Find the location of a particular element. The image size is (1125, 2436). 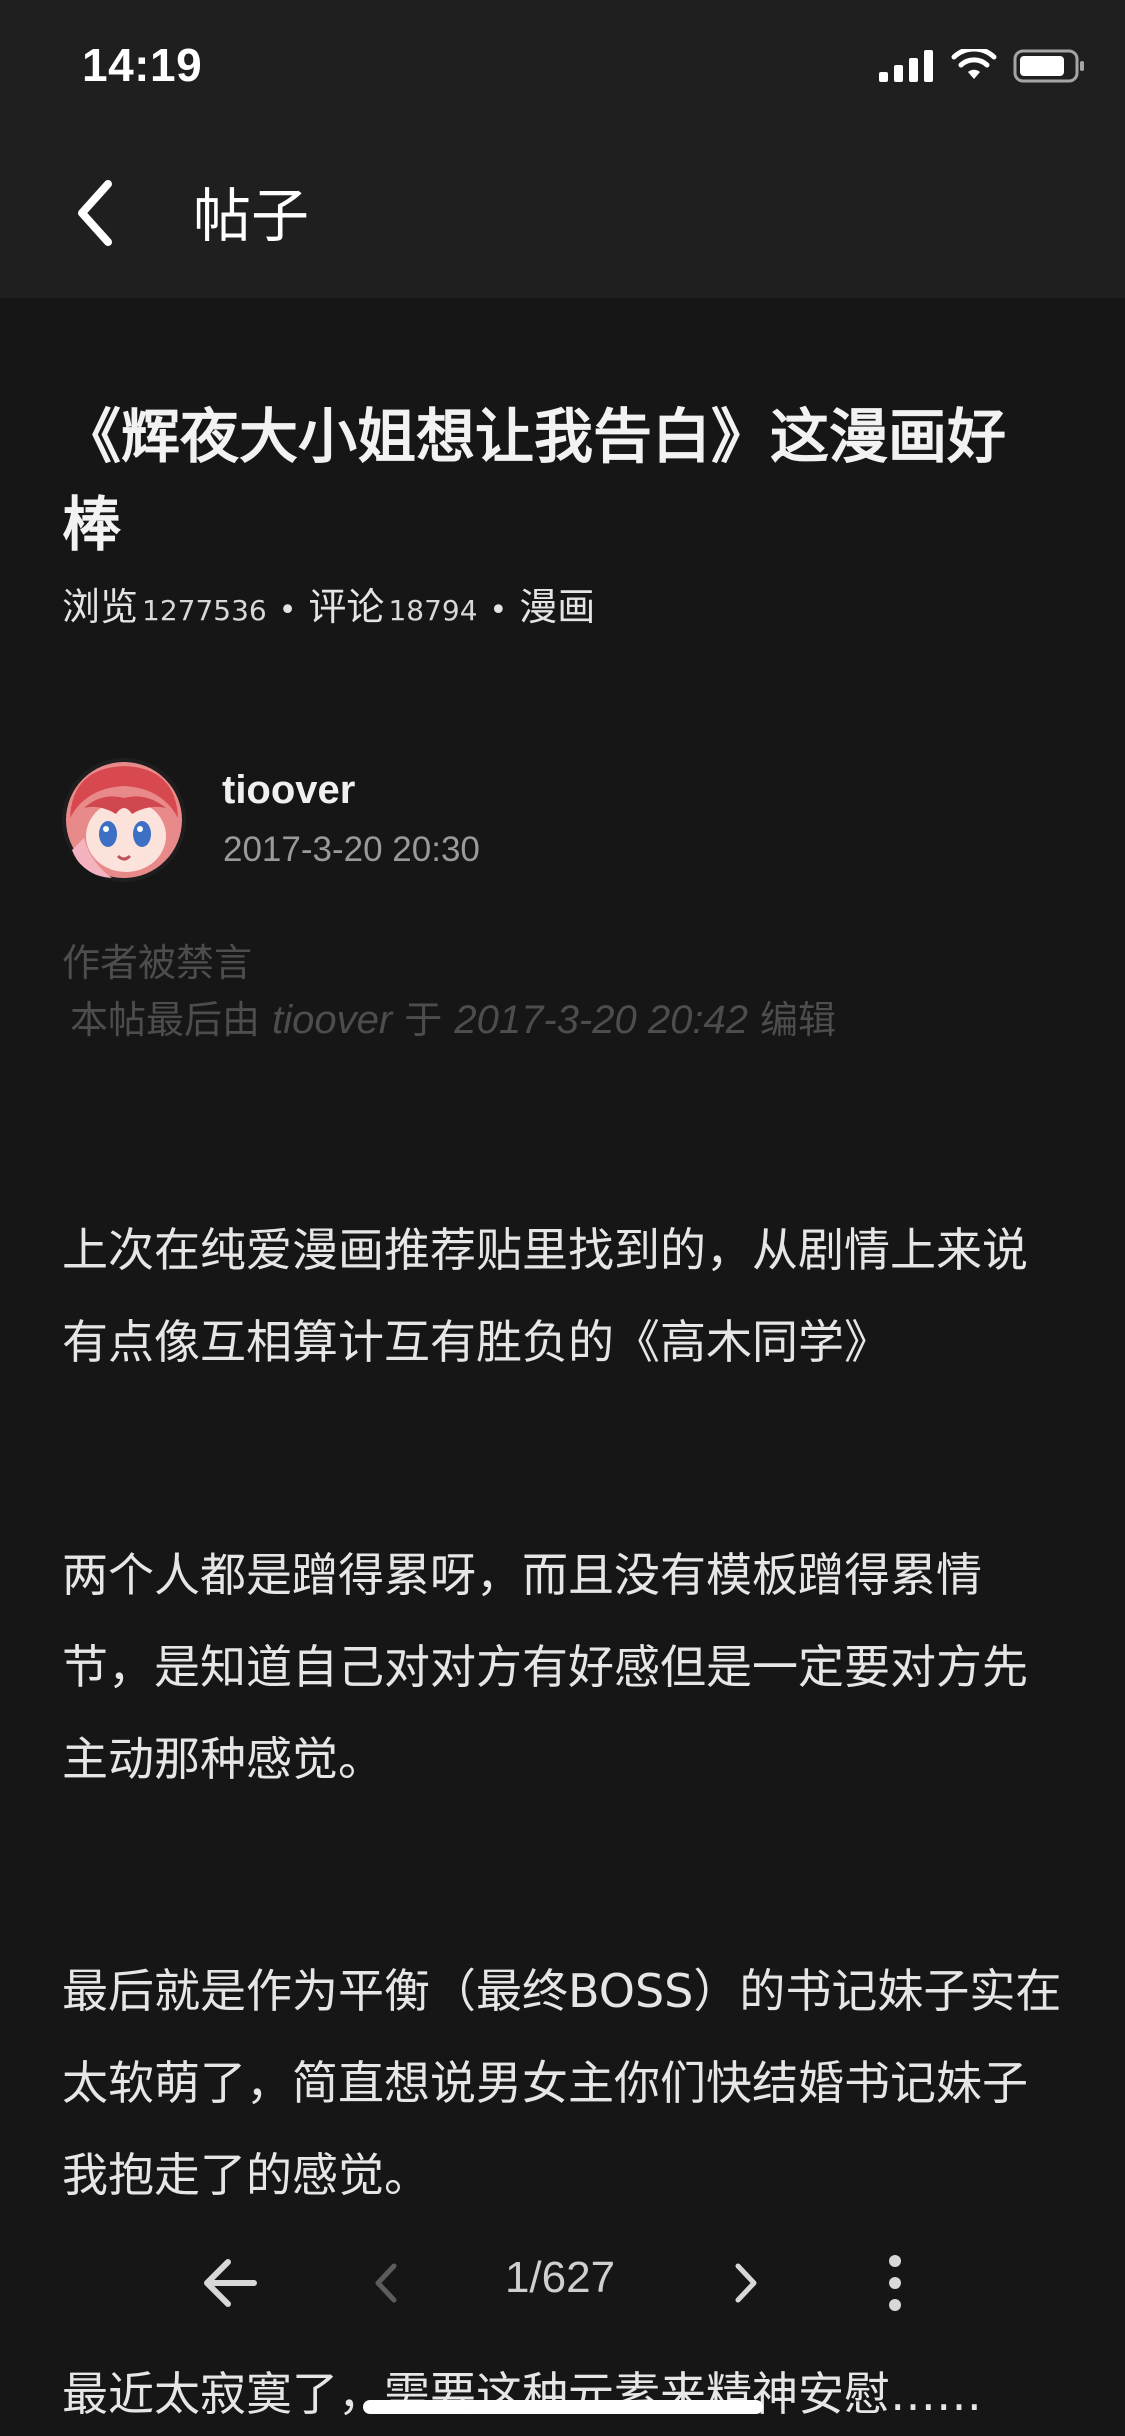

edit-note-time: 2017-3-20 20:42 is located at coordinates (601, 1020).